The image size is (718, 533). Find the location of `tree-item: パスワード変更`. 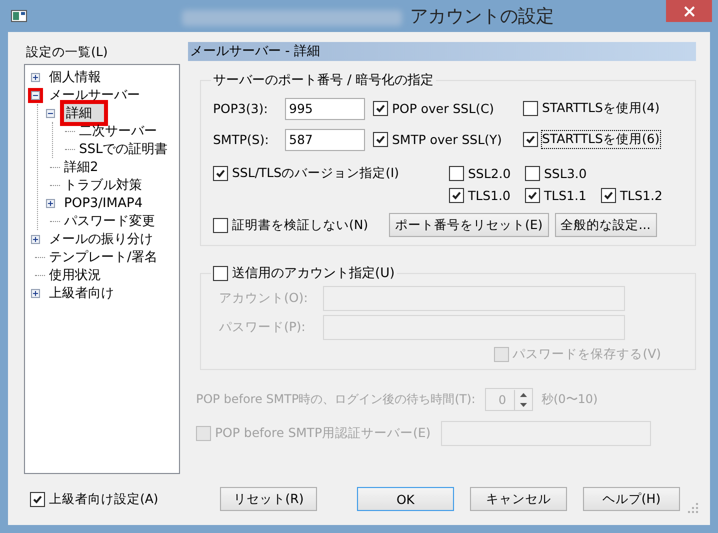

tree-item: パスワード変更 is located at coordinates (109, 221).